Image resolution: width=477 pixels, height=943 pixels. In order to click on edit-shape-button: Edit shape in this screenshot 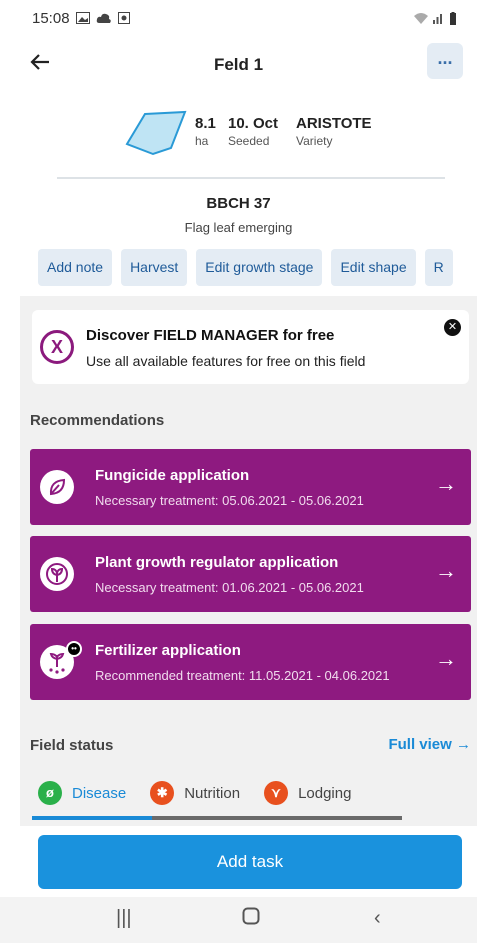, I will do `click(373, 267)`.